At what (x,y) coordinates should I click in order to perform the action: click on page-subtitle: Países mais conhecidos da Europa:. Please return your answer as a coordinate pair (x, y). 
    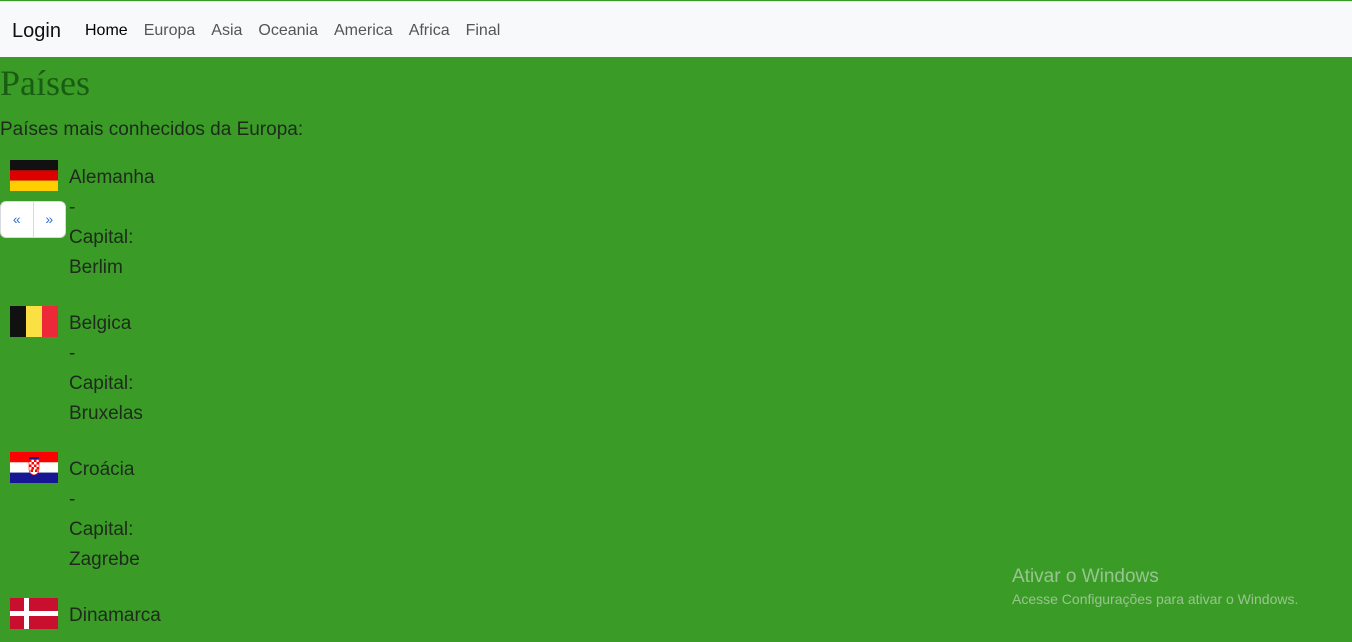
    Looking at the image, I should click on (152, 129).